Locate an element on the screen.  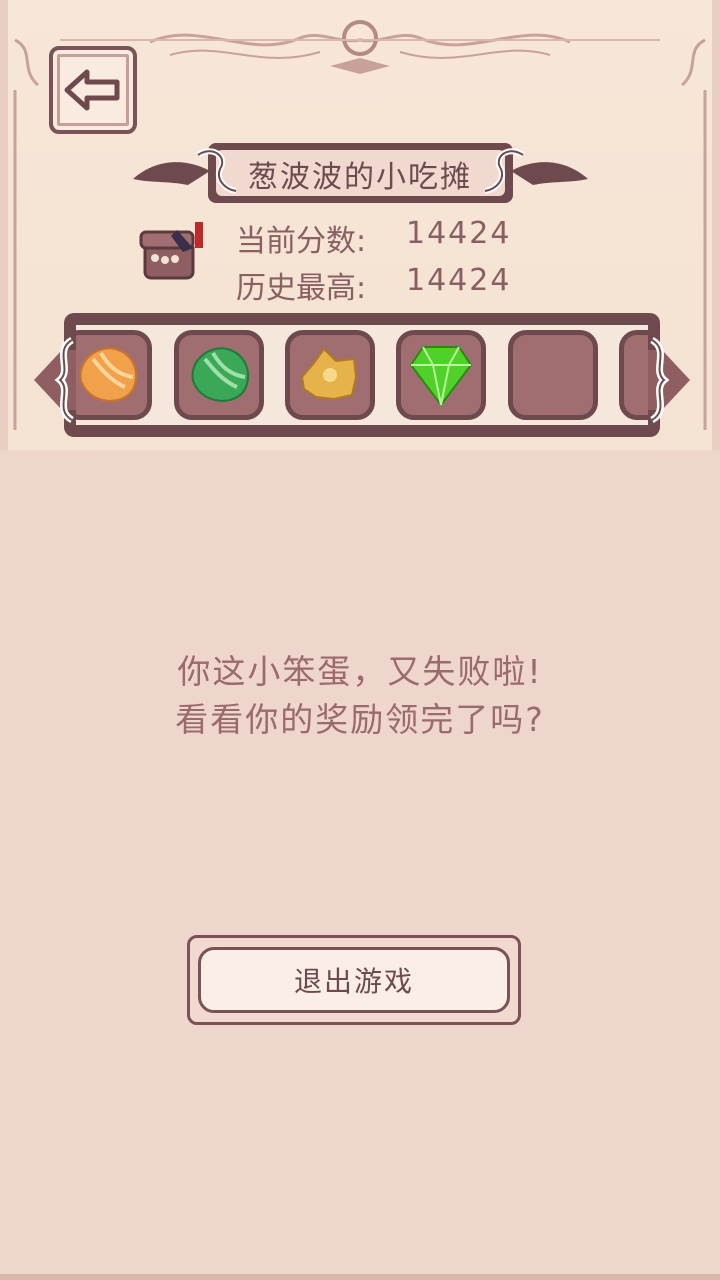
green-candy-icon is located at coordinates (220, 374).